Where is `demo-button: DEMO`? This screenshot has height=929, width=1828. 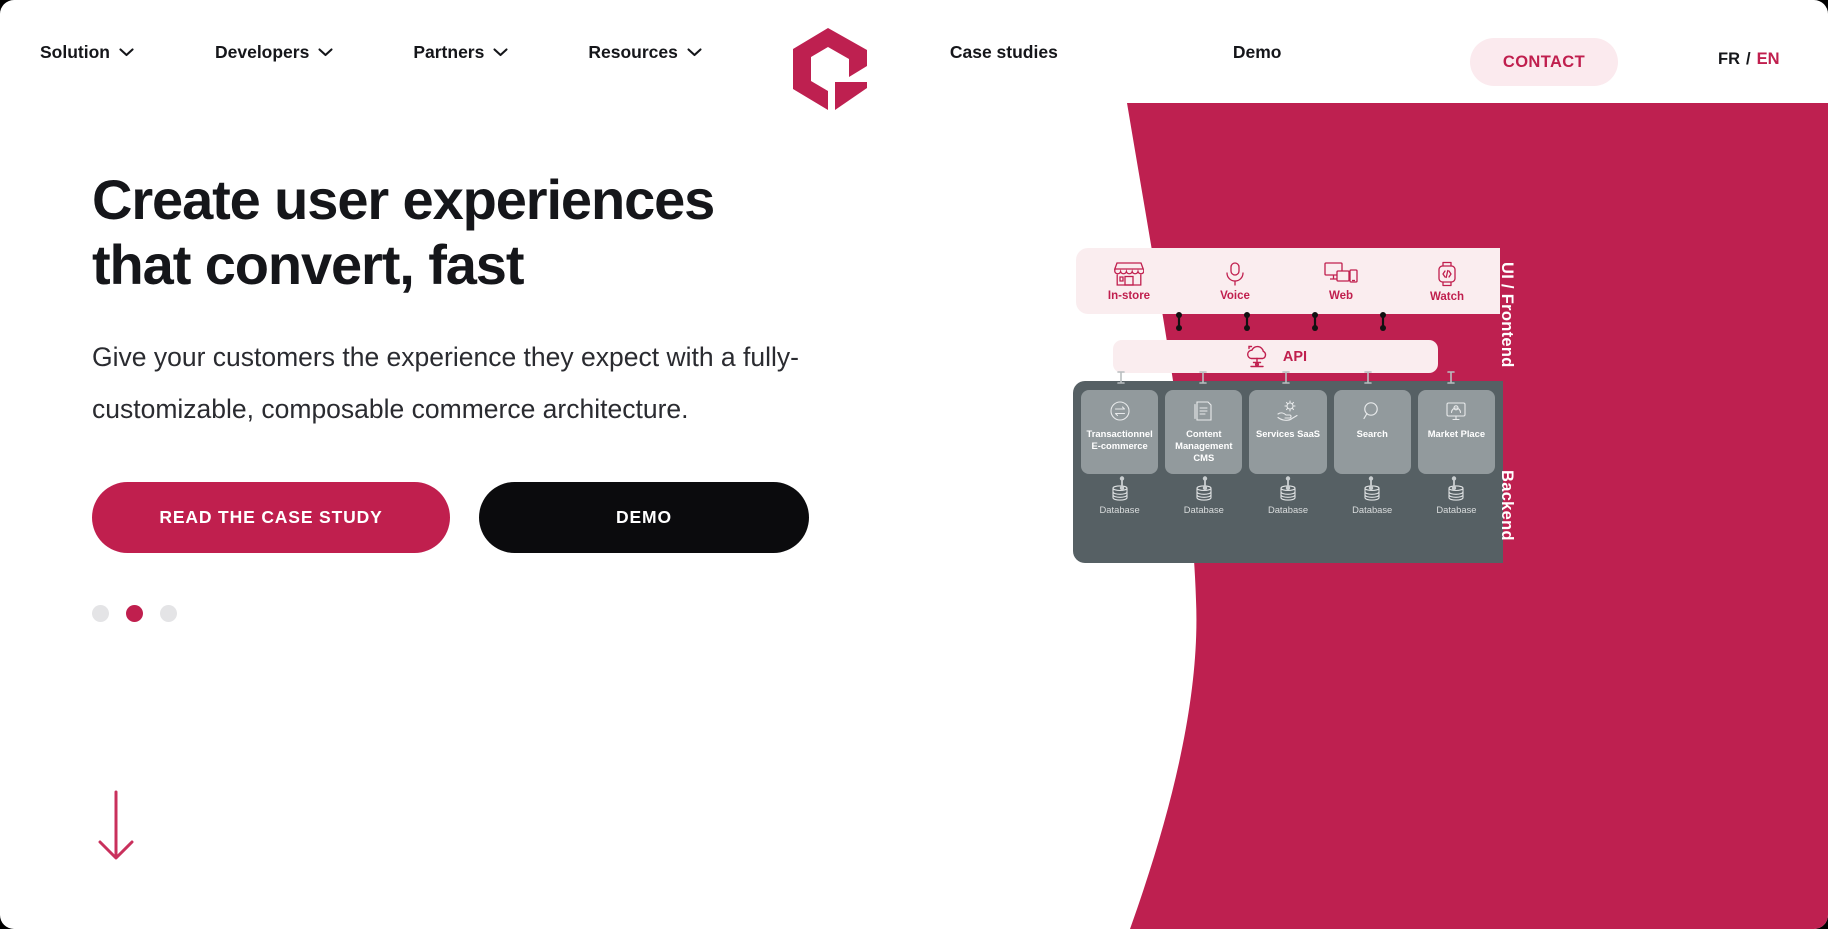
demo-button: DEMO is located at coordinates (644, 517).